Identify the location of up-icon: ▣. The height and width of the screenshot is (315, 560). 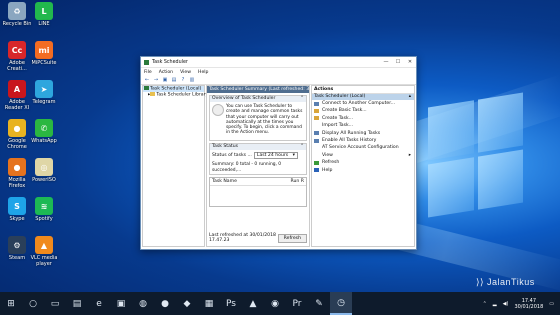
(165, 80).